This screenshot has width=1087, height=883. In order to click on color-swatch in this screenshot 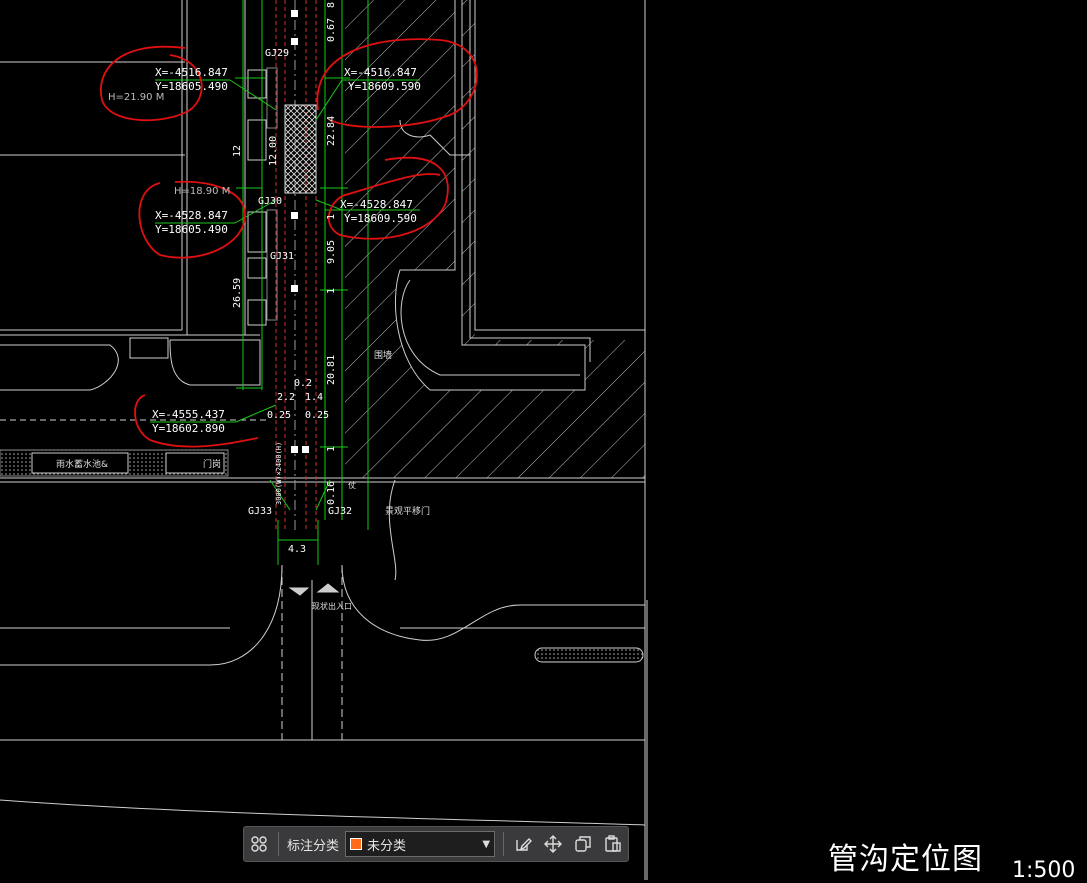, I will do `click(356, 844)`.